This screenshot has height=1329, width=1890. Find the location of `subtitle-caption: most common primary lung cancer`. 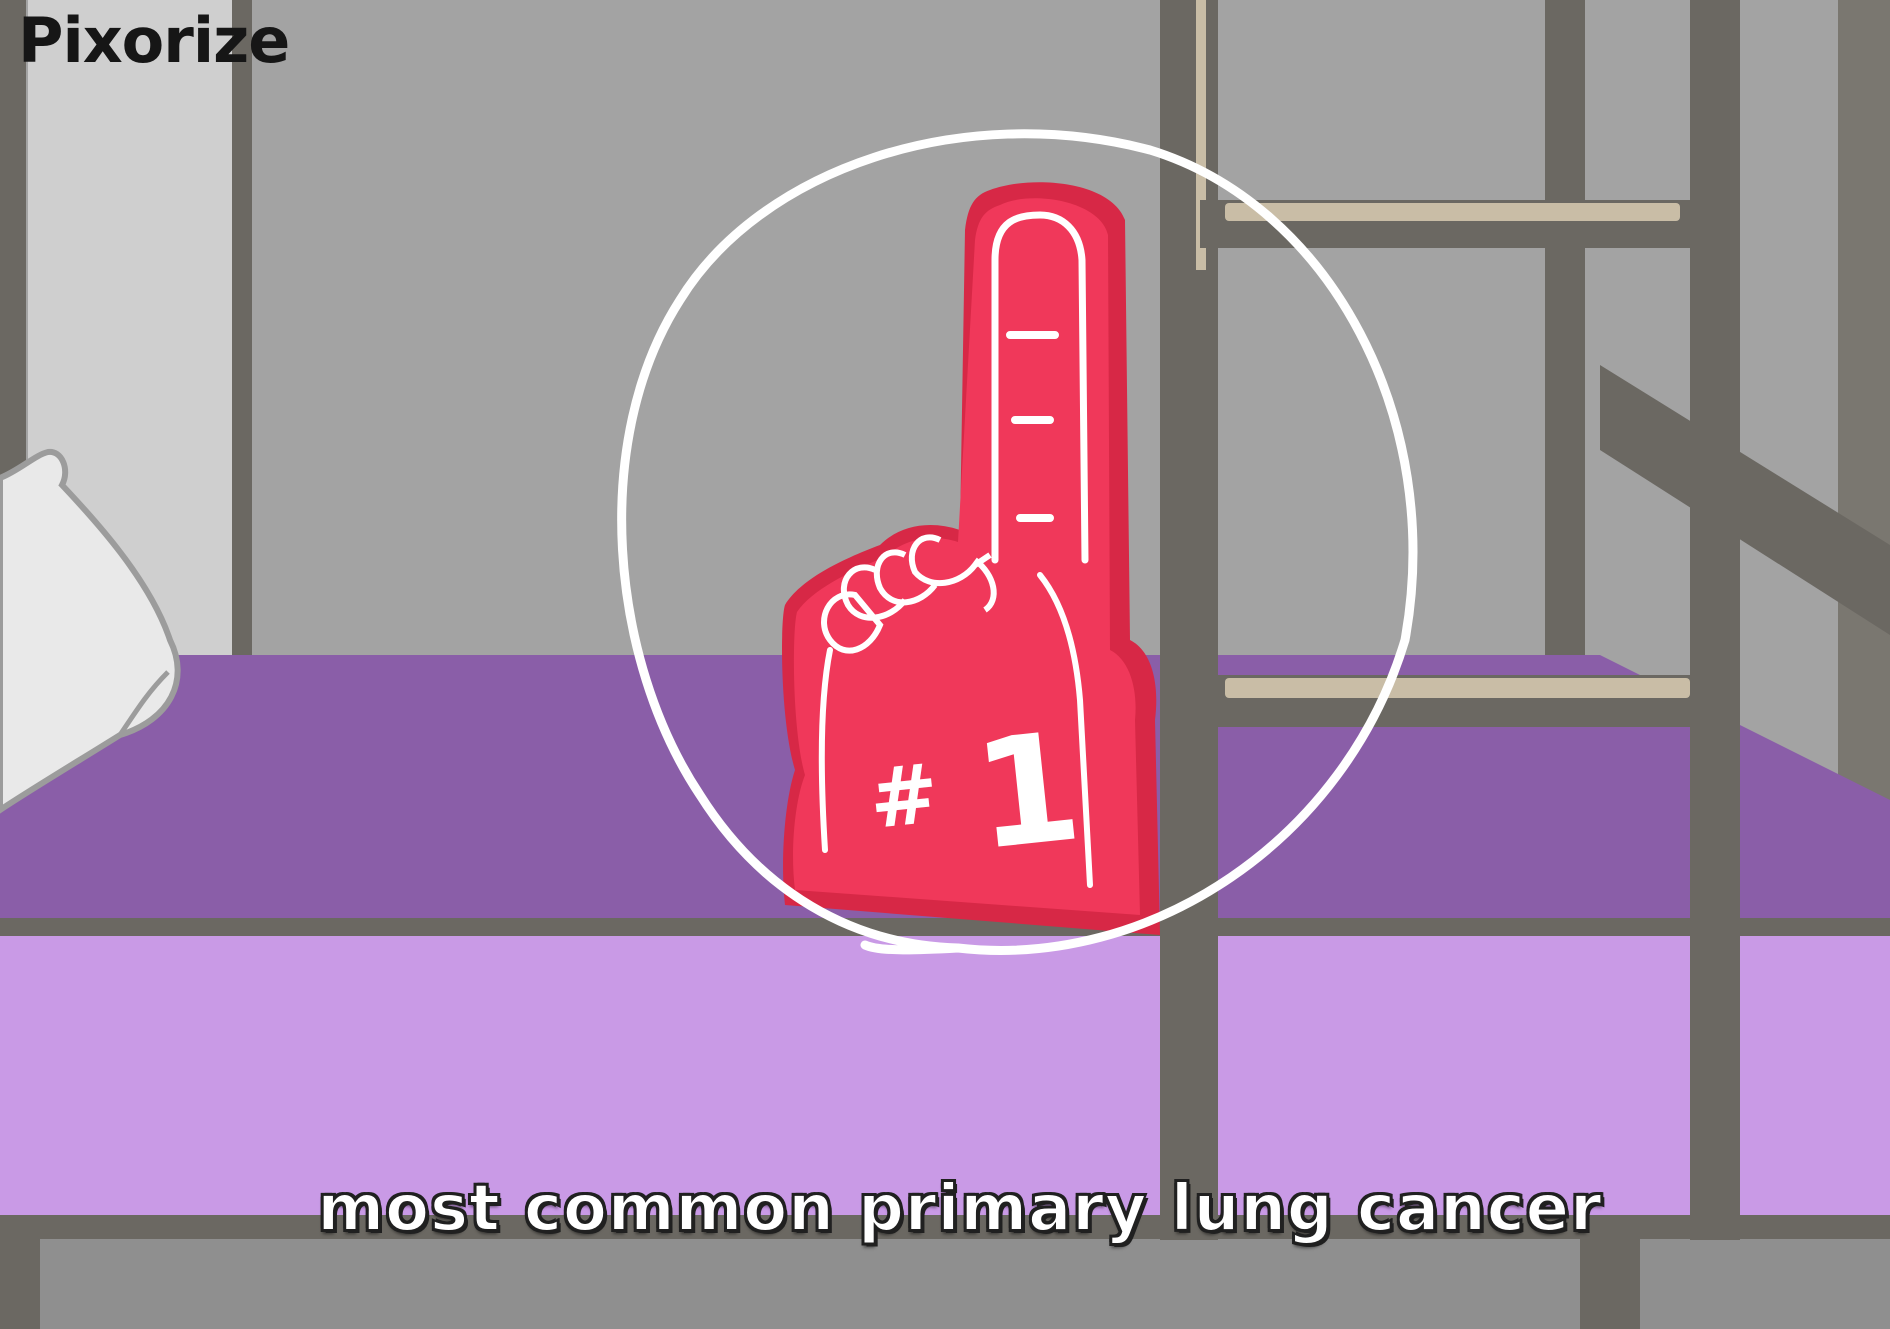

subtitle-caption: most common primary lung cancer is located at coordinates (945, 1209).